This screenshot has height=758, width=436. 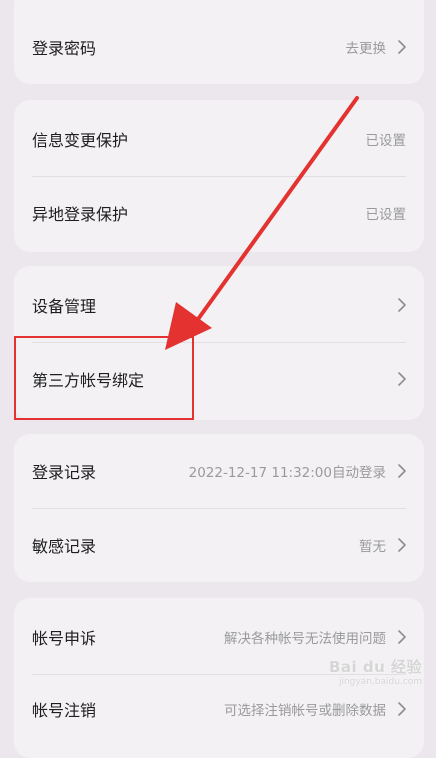 What do you see at coordinates (64, 48) in the screenshot?
I see `row-label: 登录密码` at bounding box center [64, 48].